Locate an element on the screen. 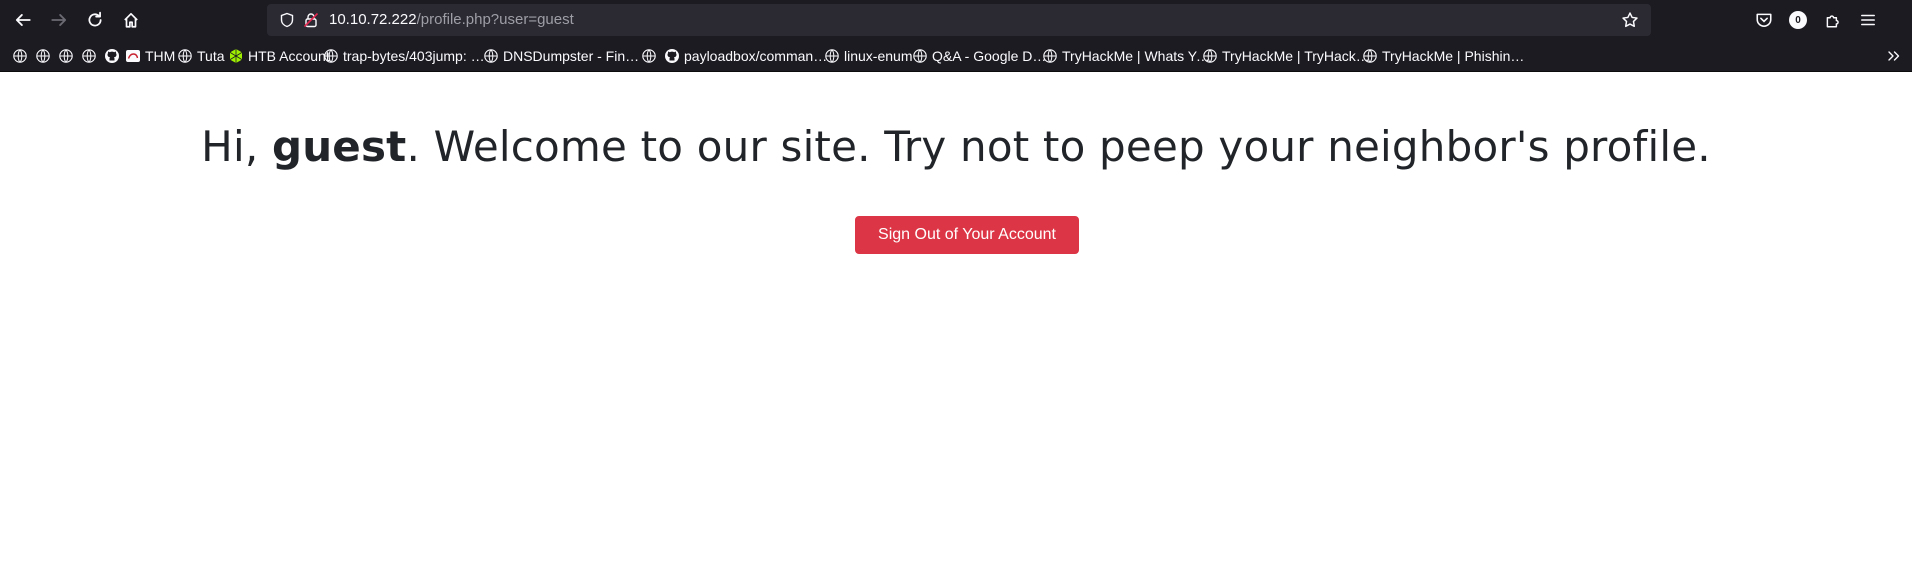 This screenshot has height=562, width=1912. bookmark-label: linux-enum is located at coordinates (878, 56).